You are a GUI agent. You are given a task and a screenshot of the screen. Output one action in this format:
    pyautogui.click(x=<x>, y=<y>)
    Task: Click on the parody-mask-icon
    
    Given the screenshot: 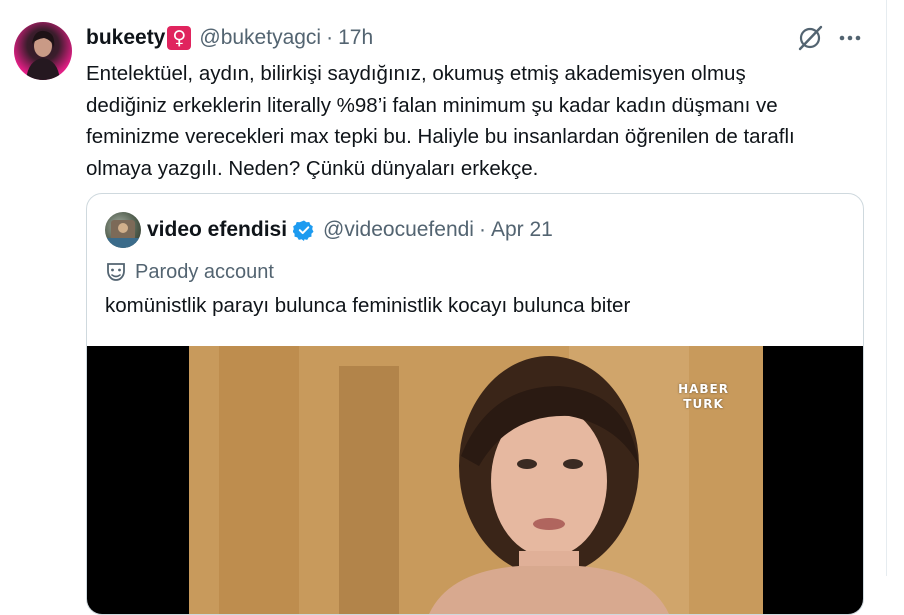 What is the action you would take?
    pyautogui.click(x=116, y=272)
    